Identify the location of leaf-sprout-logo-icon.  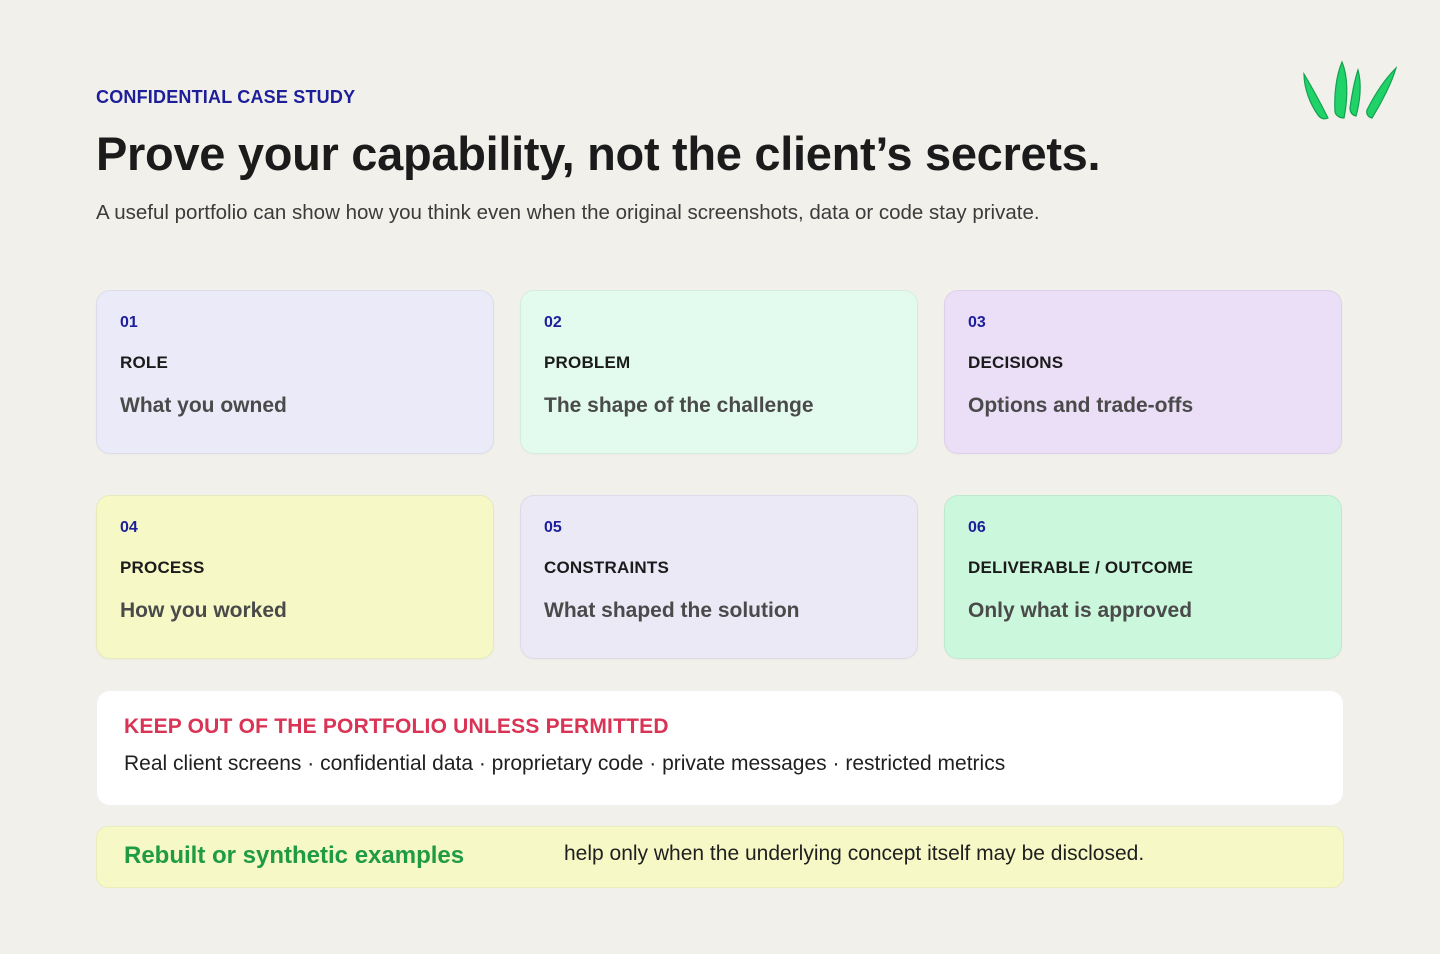
(1350, 90).